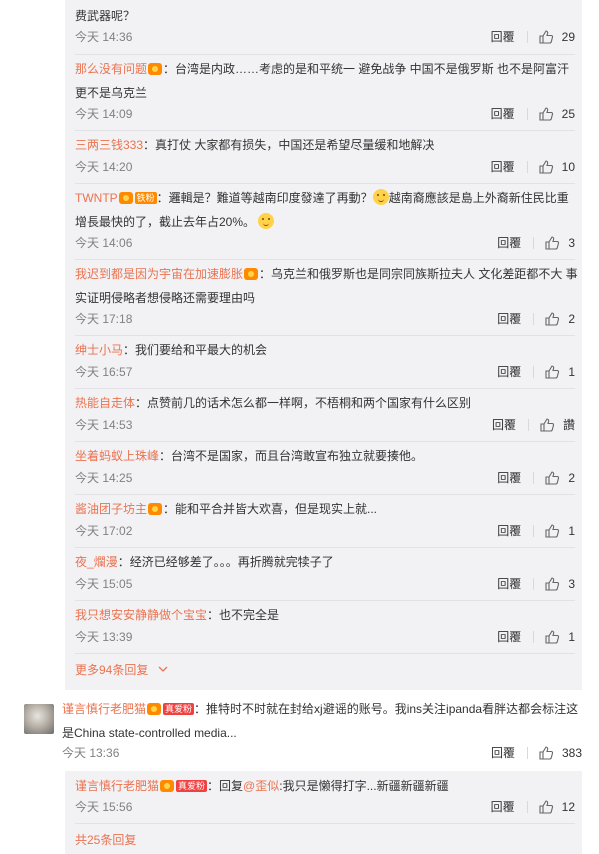 Image resolution: width=599 pixels, height=854 pixels. I want to click on smile-emoji-icon, so click(380, 197).